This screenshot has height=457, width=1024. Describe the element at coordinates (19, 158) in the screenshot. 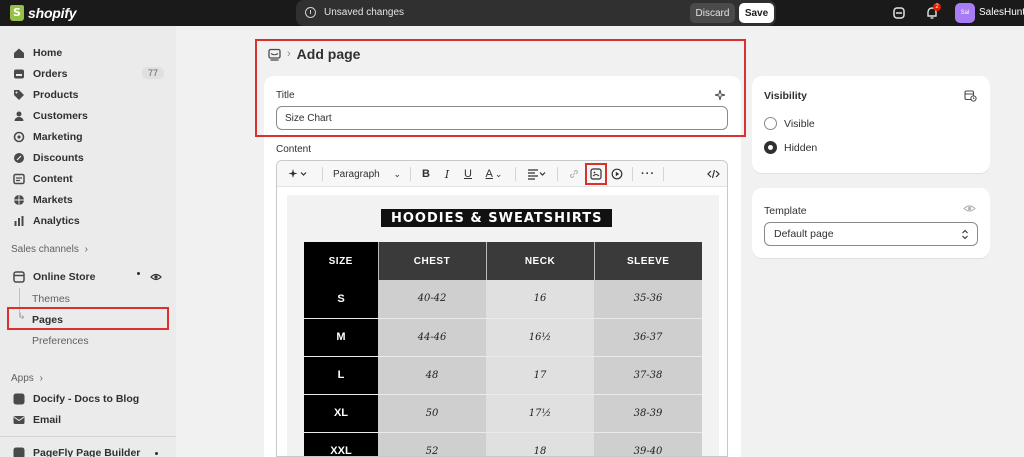

I see `discount-icon` at that location.